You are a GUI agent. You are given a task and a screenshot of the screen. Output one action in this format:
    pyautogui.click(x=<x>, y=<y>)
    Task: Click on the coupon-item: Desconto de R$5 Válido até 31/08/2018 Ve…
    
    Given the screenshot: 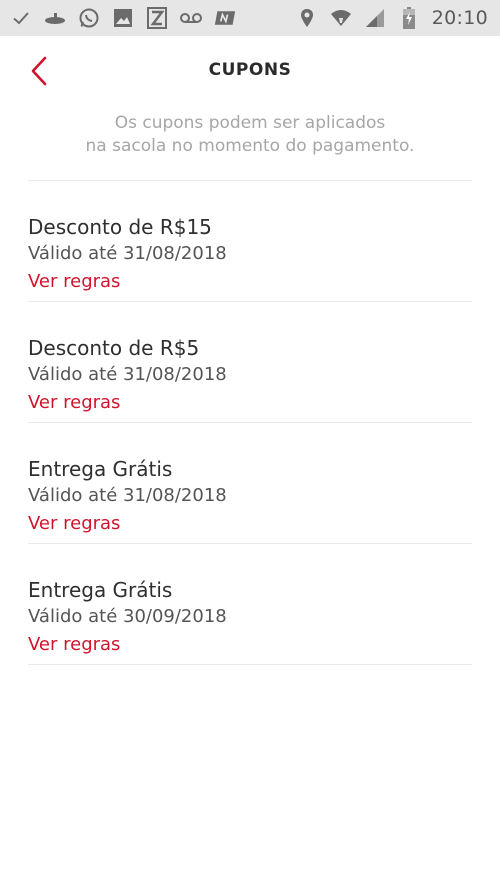 What is the action you would take?
    pyautogui.click(x=250, y=362)
    